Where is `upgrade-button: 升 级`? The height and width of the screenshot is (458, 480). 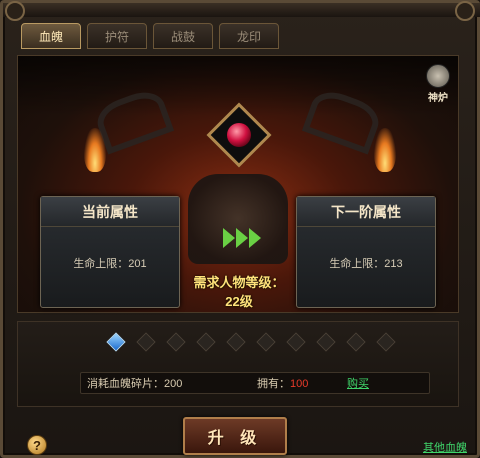 upgrade-button: 升 级 is located at coordinates (235, 436).